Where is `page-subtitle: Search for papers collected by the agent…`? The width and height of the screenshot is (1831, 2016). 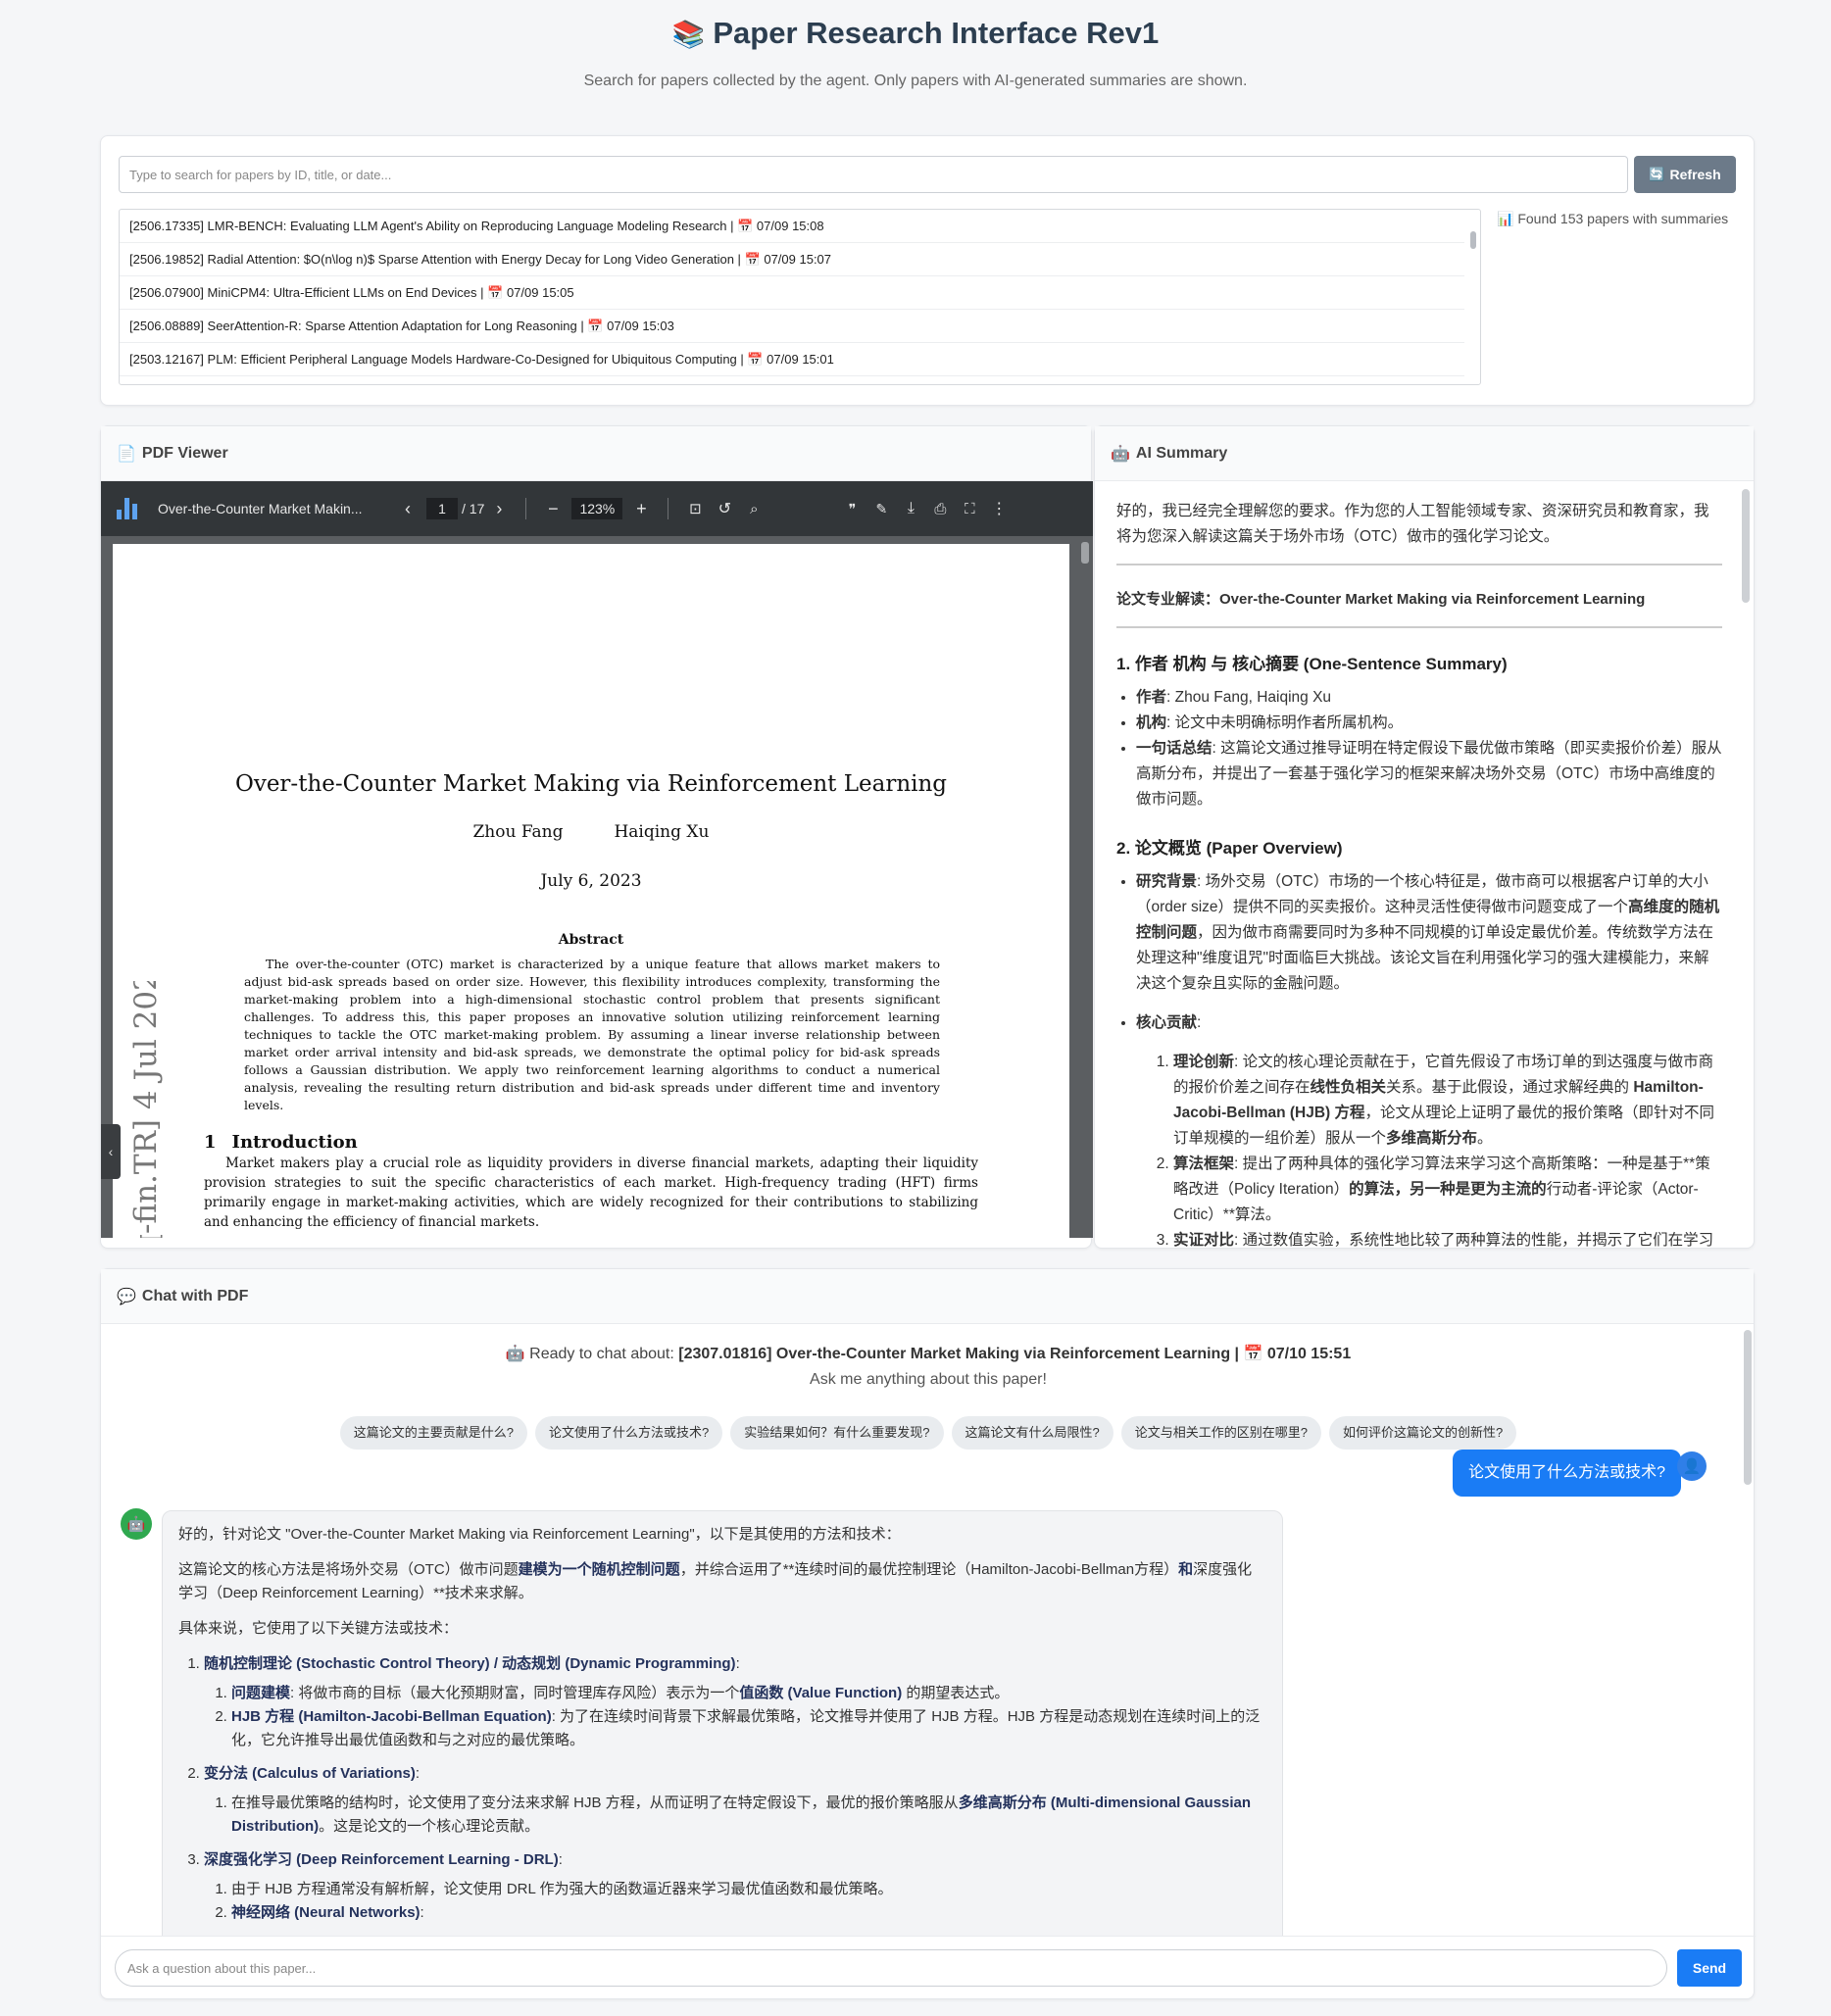 page-subtitle: Search for papers collected by the agent… is located at coordinates (916, 81).